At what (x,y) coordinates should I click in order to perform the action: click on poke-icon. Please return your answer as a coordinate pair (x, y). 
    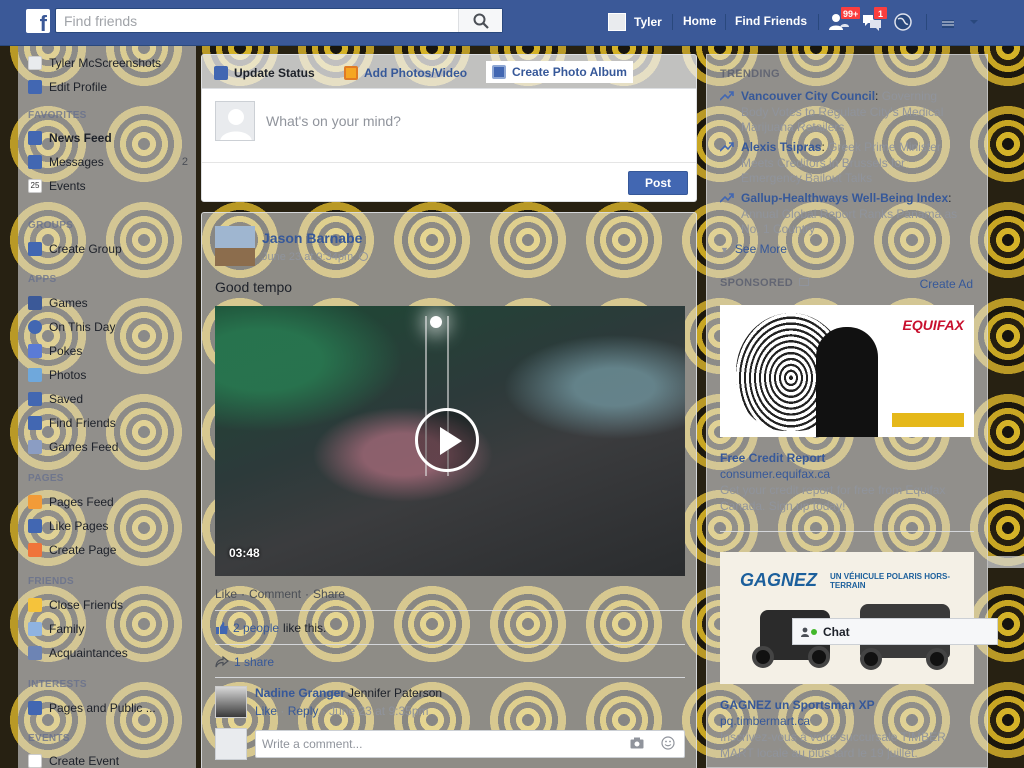
    Looking at the image, I should click on (35, 351).